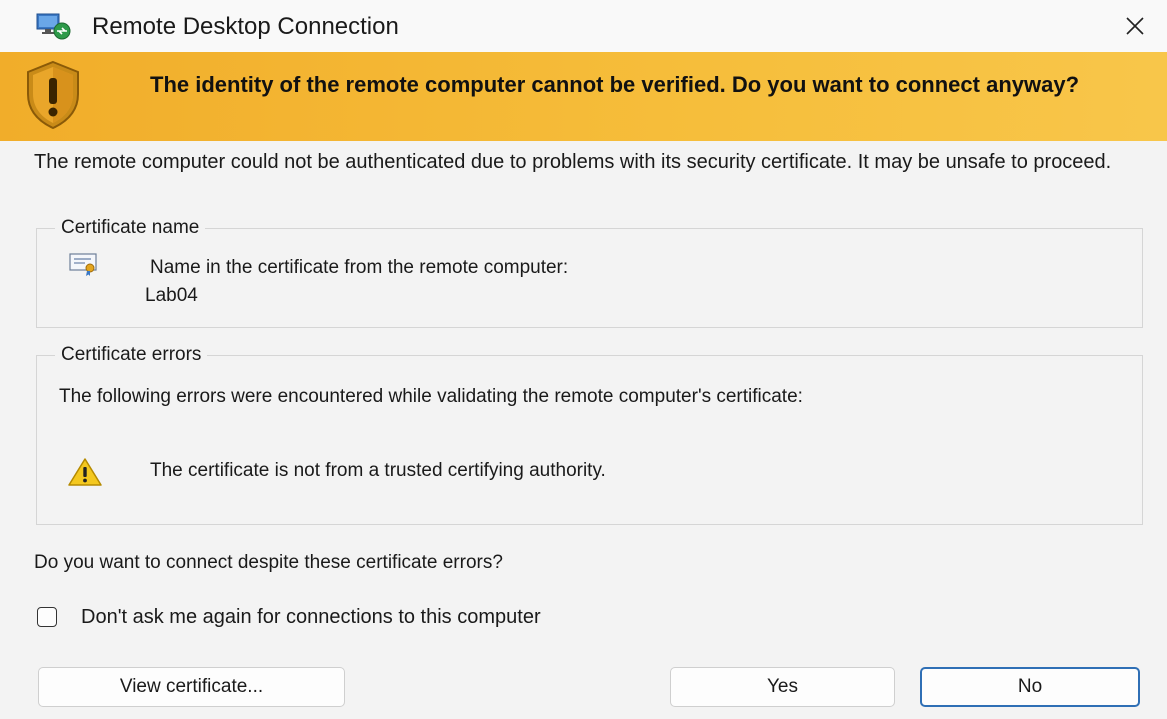 The width and height of the screenshot is (1167, 719). I want to click on certificate-name-legend: Certificate name, so click(130, 228).